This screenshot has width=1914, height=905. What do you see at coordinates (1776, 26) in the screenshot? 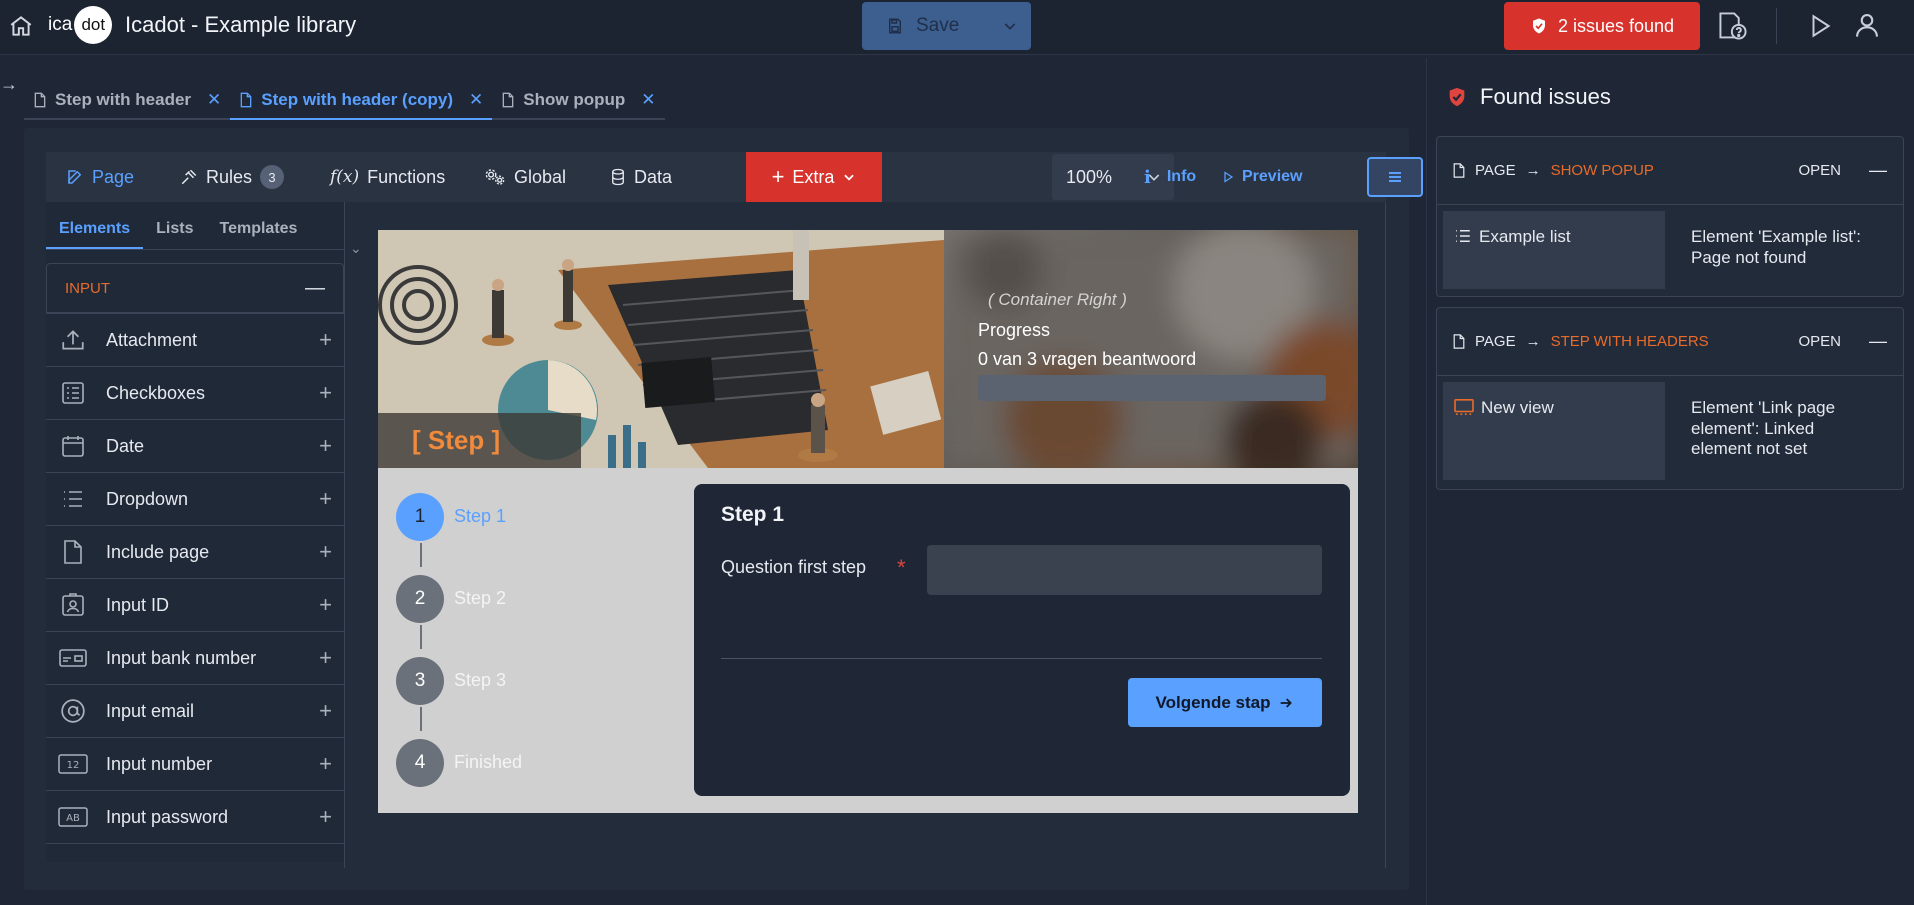
I see `toolbar-divider` at bounding box center [1776, 26].